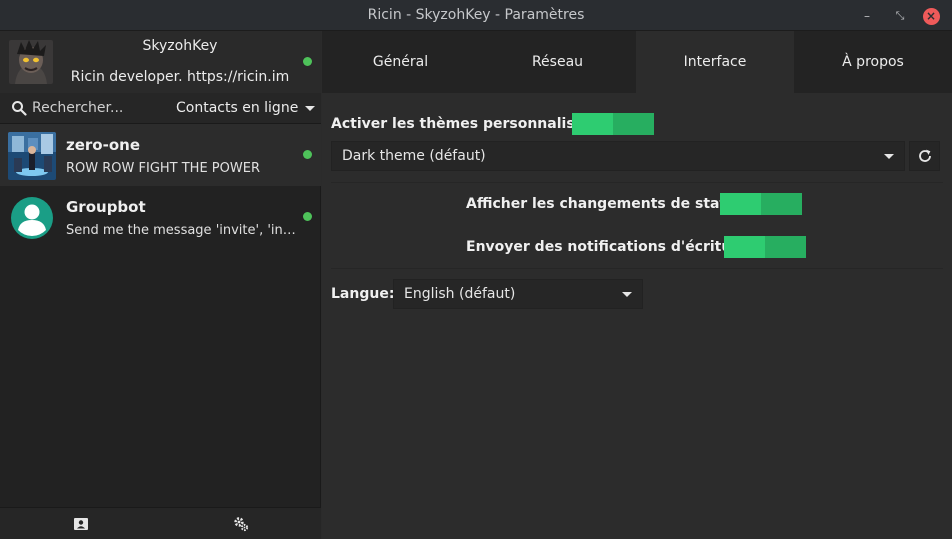  I want to click on close-icon: ×, so click(931, 16).